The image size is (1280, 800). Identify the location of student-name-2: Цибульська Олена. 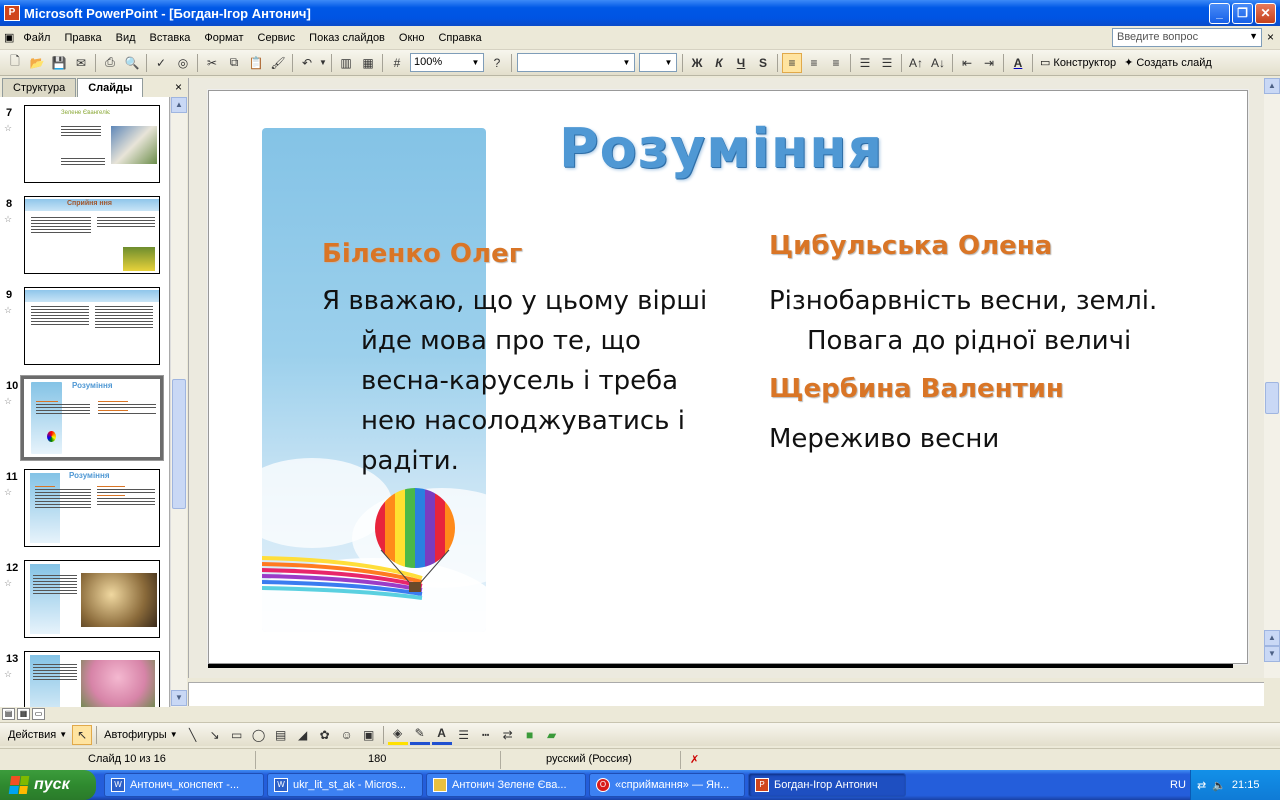
(910, 246).